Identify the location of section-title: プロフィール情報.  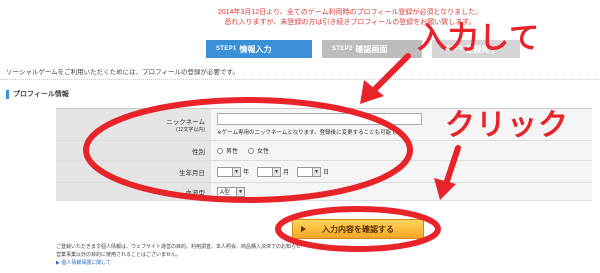
(37, 94).